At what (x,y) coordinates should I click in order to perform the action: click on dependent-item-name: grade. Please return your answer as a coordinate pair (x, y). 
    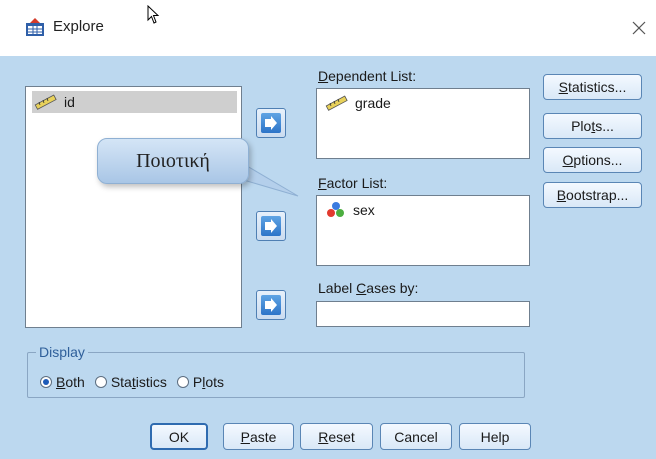
    Looking at the image, I should click on (373, 103).